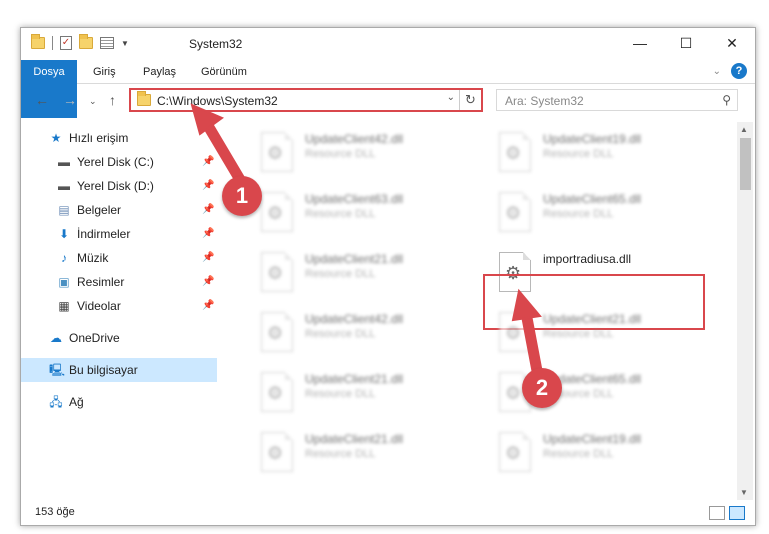 The width and height of the screenshot is (769, 534). What do you see at coordinates (686, 43) in the screenshot?
I see `maximize-button: ☐` at bounding box center [686, 43].